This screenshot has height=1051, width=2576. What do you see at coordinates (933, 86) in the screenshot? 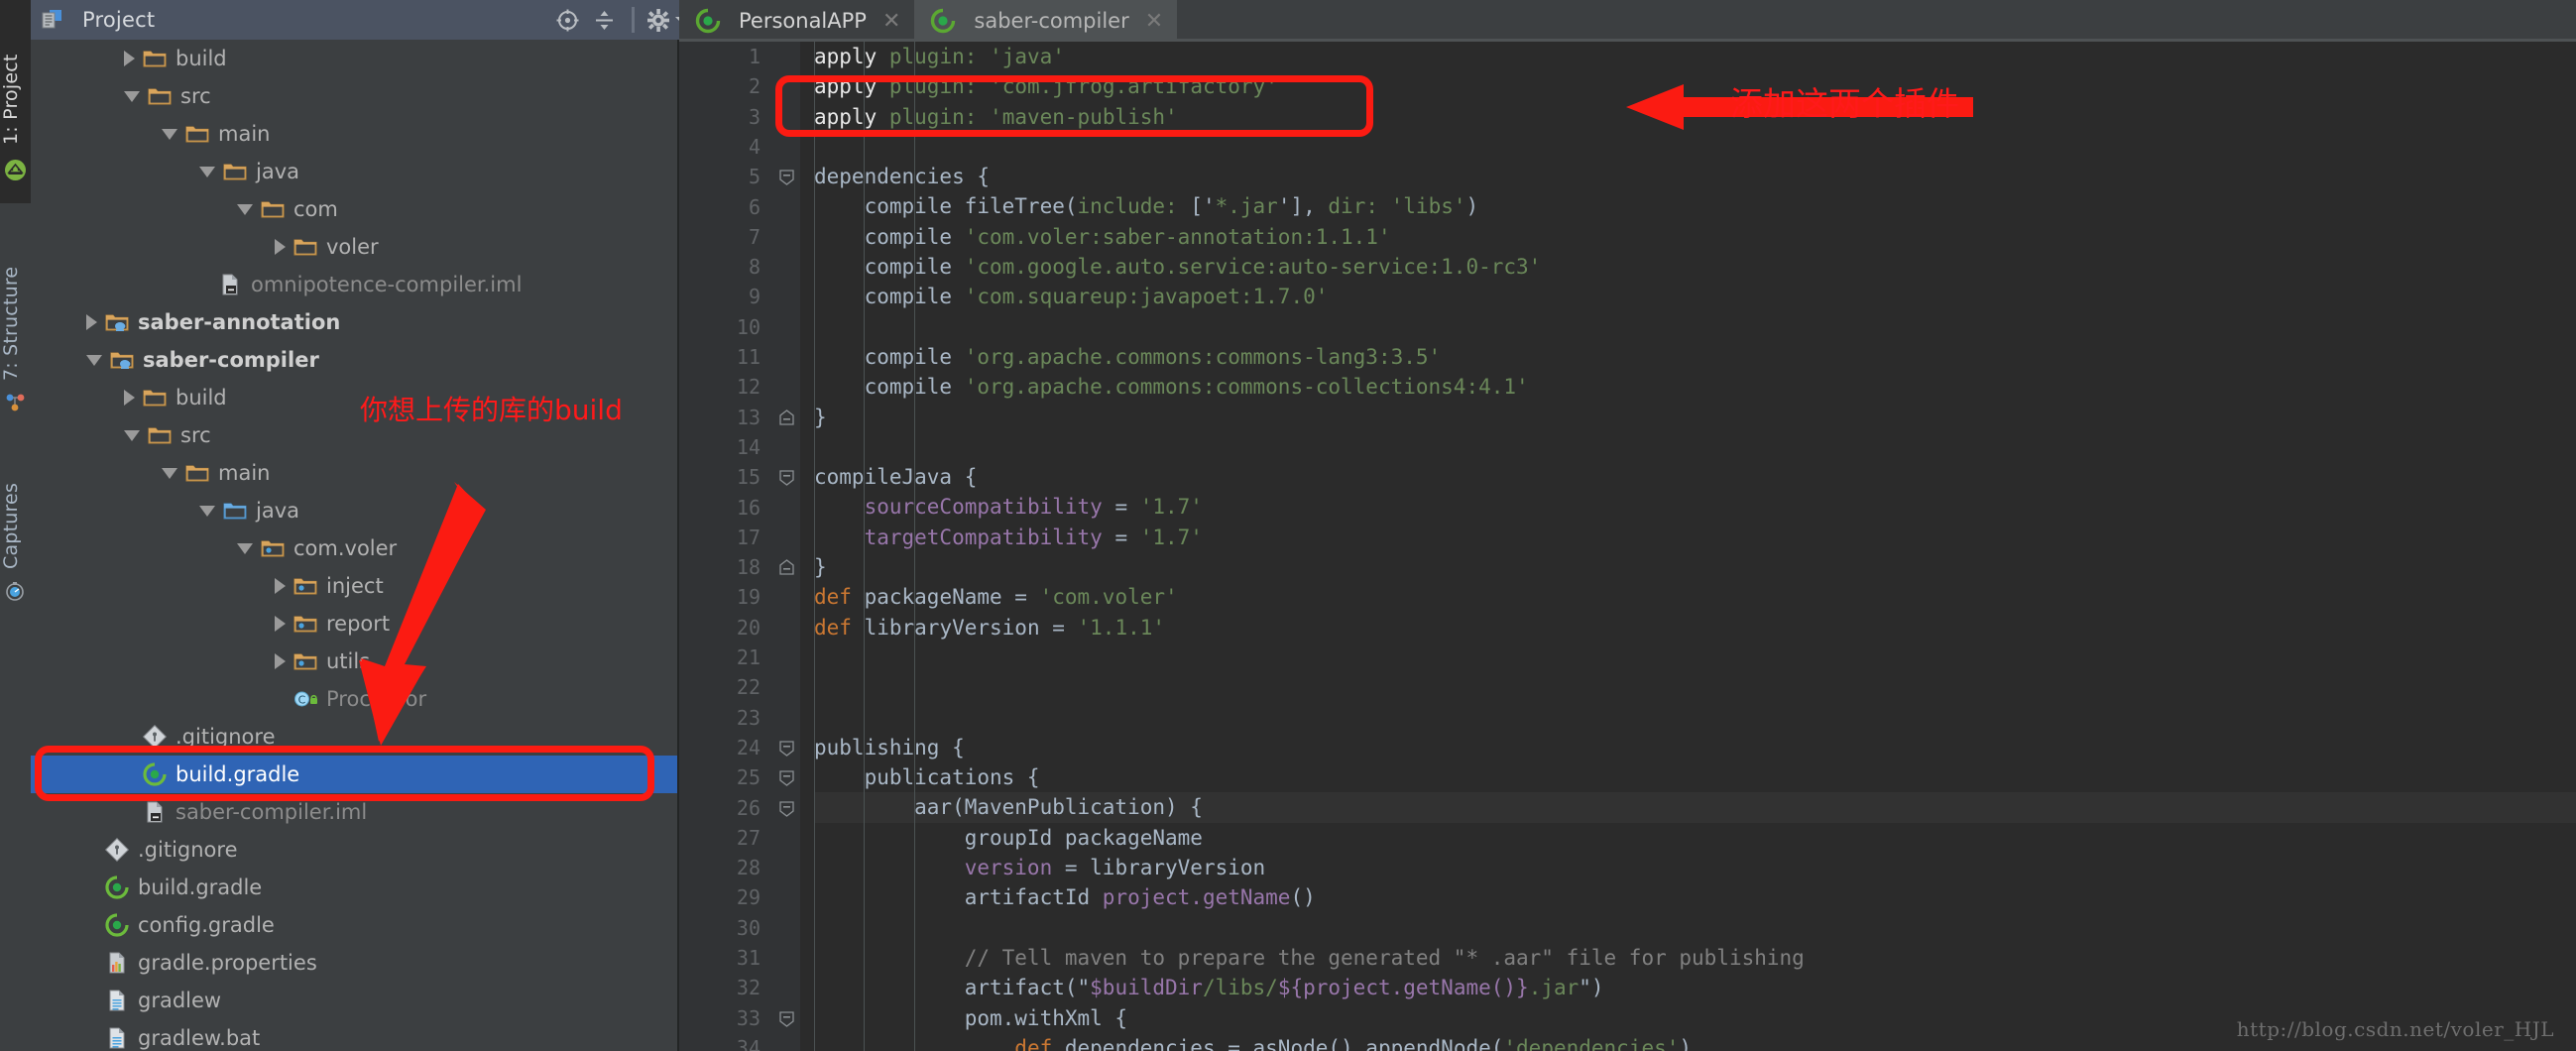
I see `code-token: plugin:` at bounding box center [933, 86].